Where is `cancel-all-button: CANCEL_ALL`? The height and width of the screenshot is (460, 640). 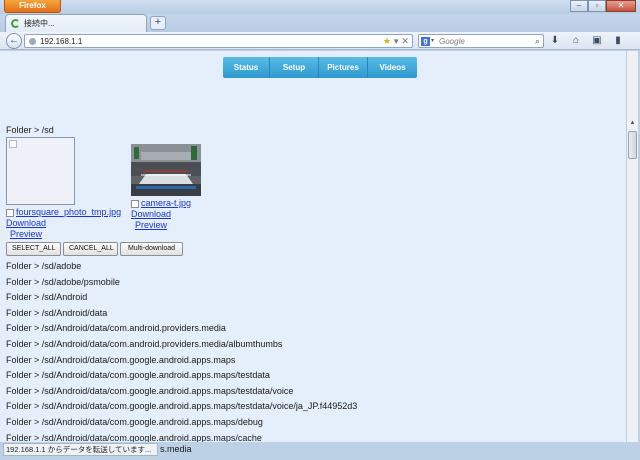 cancel-all-button: CANCEL_ALL is located at coordinates (90, 249).